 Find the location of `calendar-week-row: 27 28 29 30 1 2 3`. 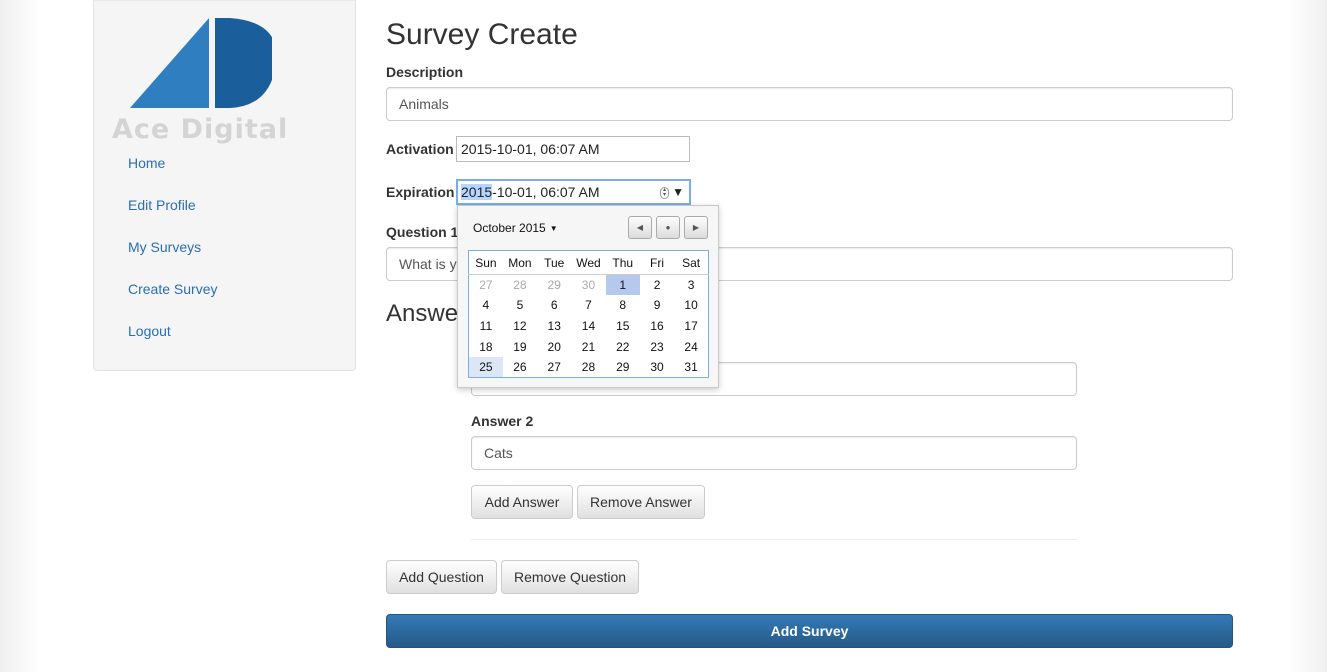

calendar-week-row: 27 28 29 30 1 2 3 is located at coordinates (589, 285).